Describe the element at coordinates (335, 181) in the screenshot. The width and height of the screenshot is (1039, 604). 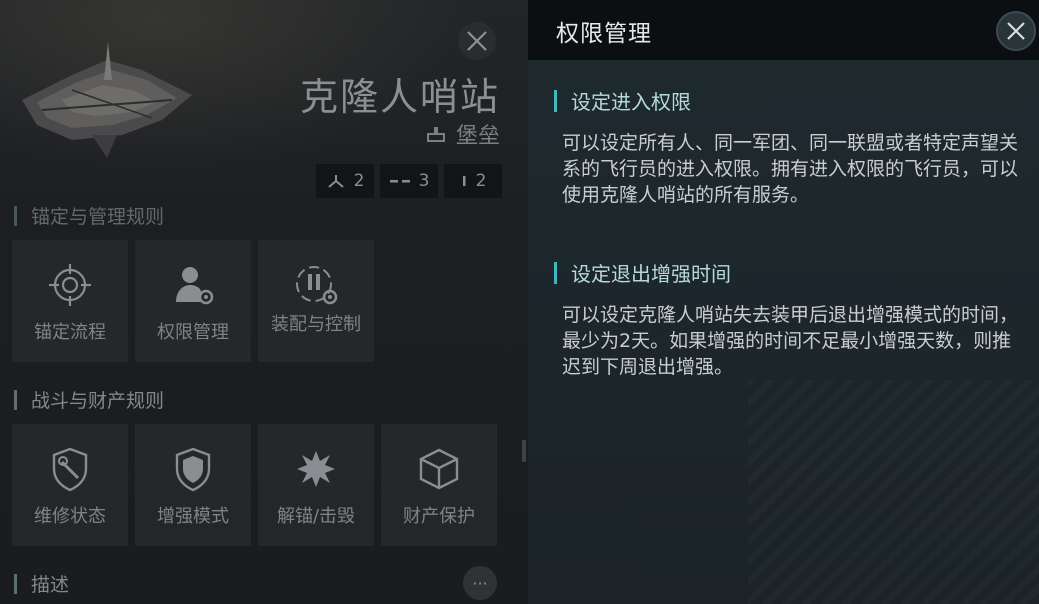
I see `fighter-icon` at that location.